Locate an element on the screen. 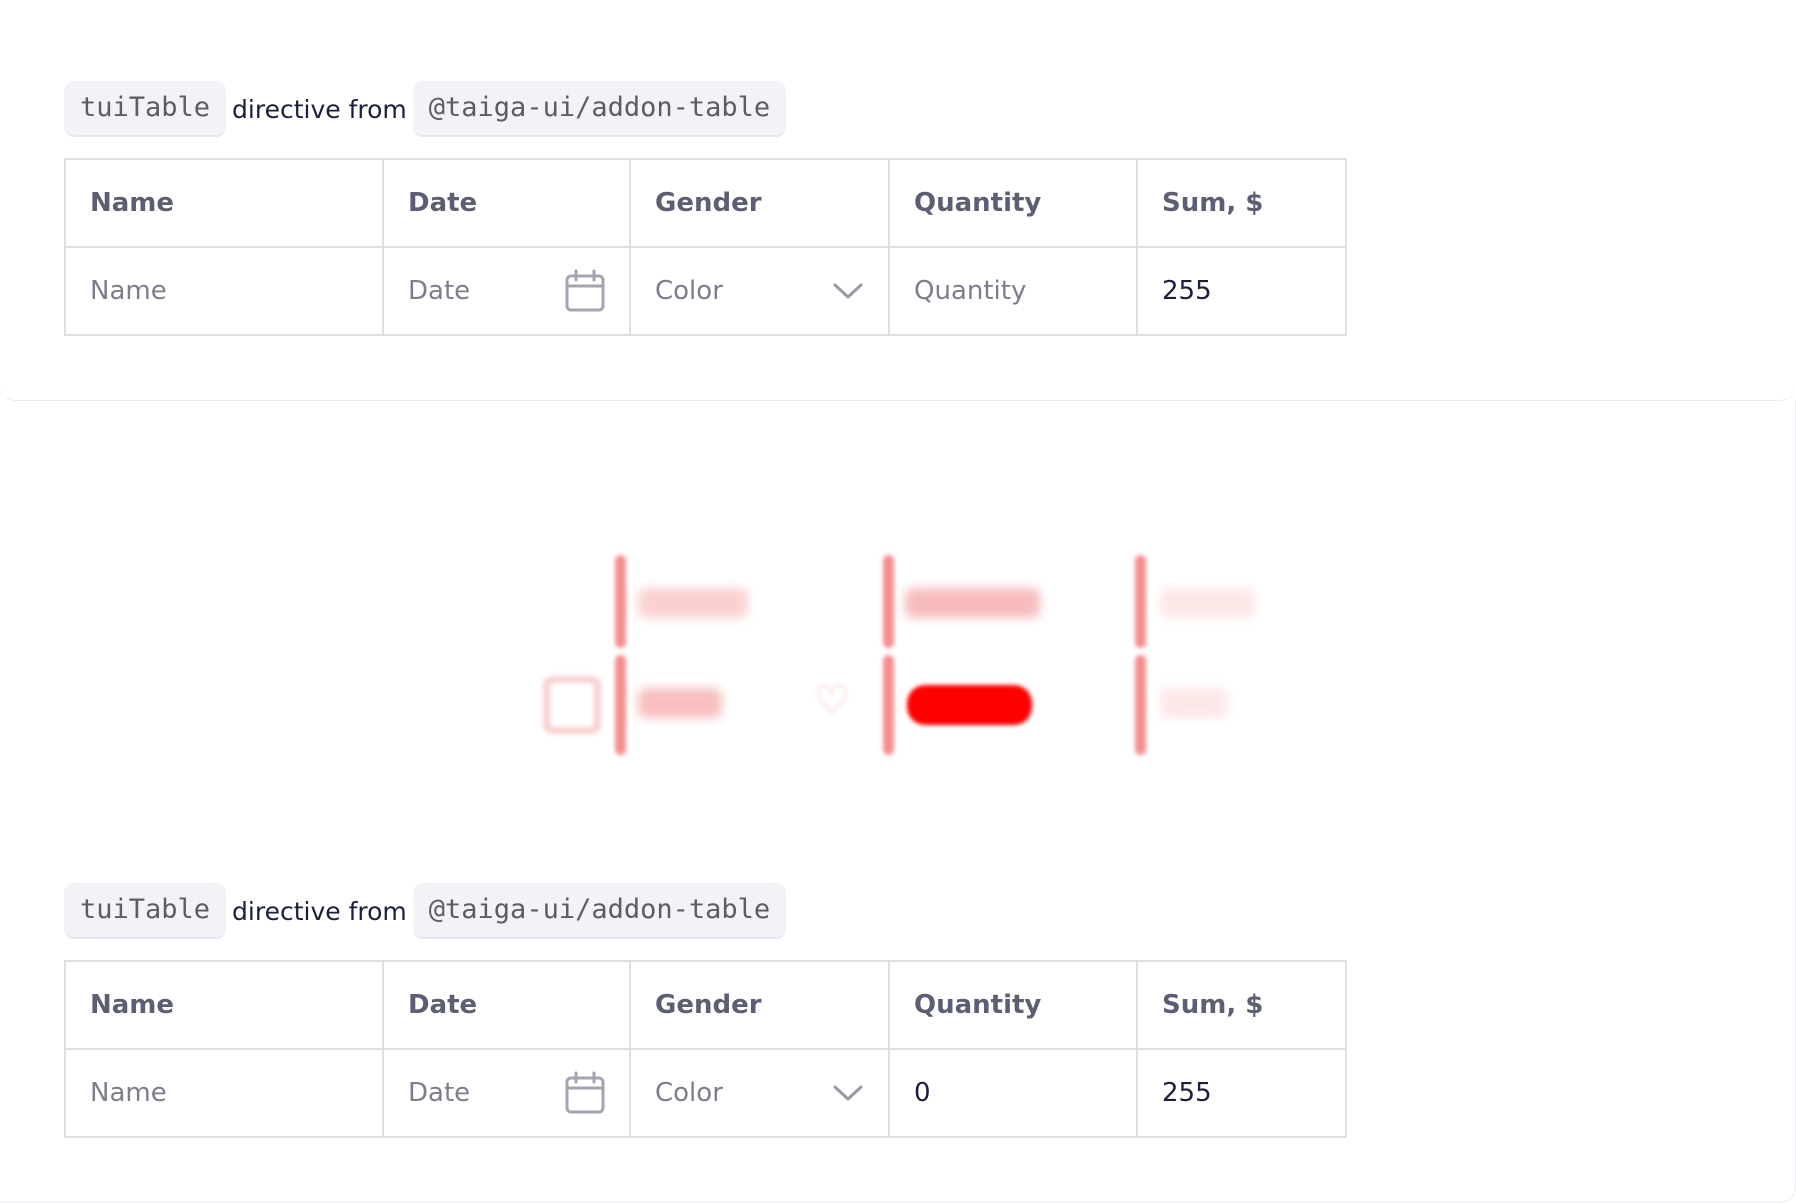 The width and height of the screenshot is (1796, 1203). blurred-transition-preview: ♡ is located at coordinates (900, 655).